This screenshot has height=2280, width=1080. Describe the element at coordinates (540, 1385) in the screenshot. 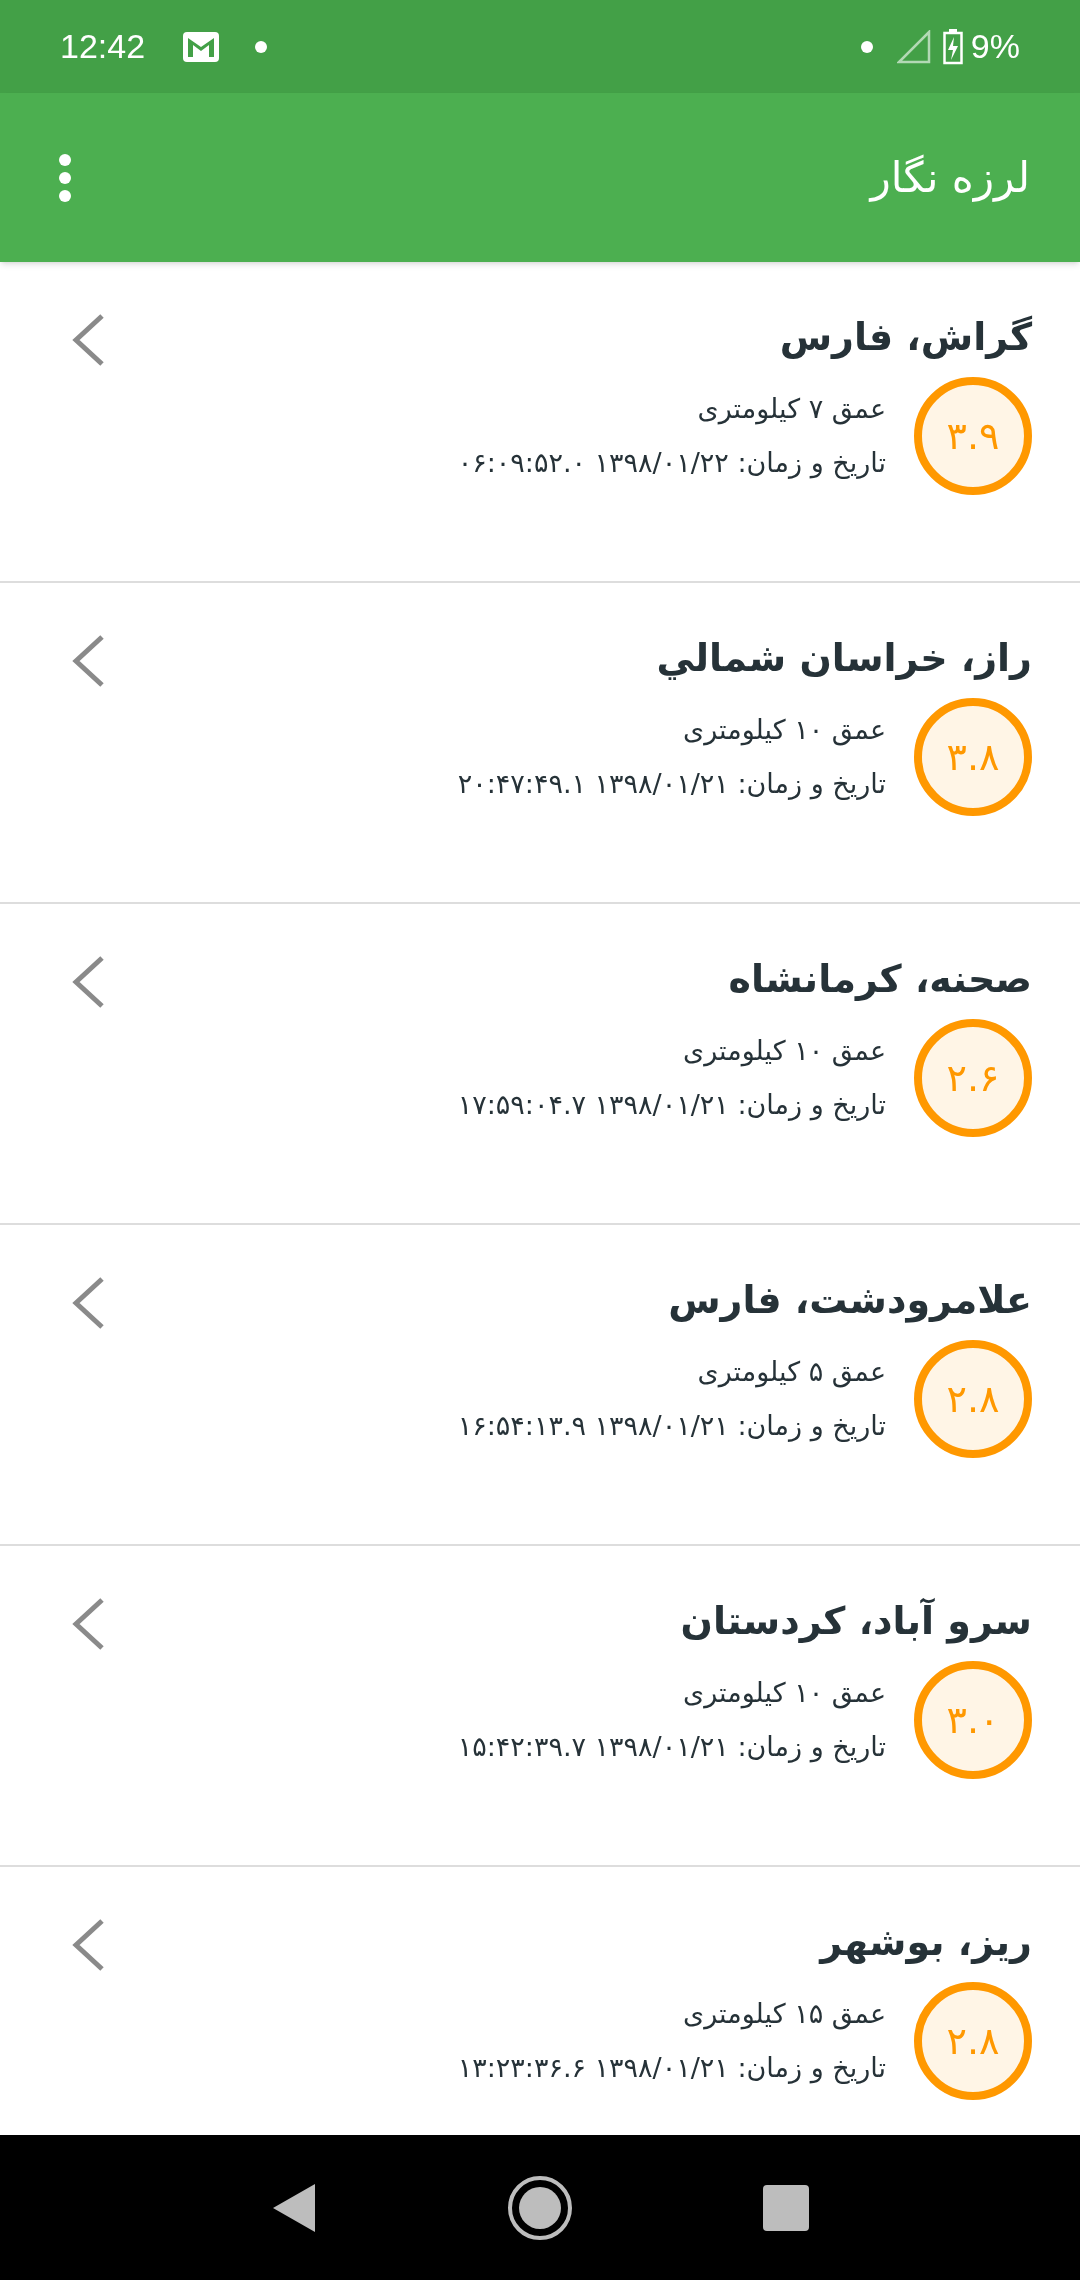

I see `earthquake-item: علامرودشت، فارس ۲.۸ عمق ۵ کیلومتری تاریخ و زمان: ۱۳۹۸/۰۱/۲۱ ۱۶:۵۴:۱۳.۹` at that location.